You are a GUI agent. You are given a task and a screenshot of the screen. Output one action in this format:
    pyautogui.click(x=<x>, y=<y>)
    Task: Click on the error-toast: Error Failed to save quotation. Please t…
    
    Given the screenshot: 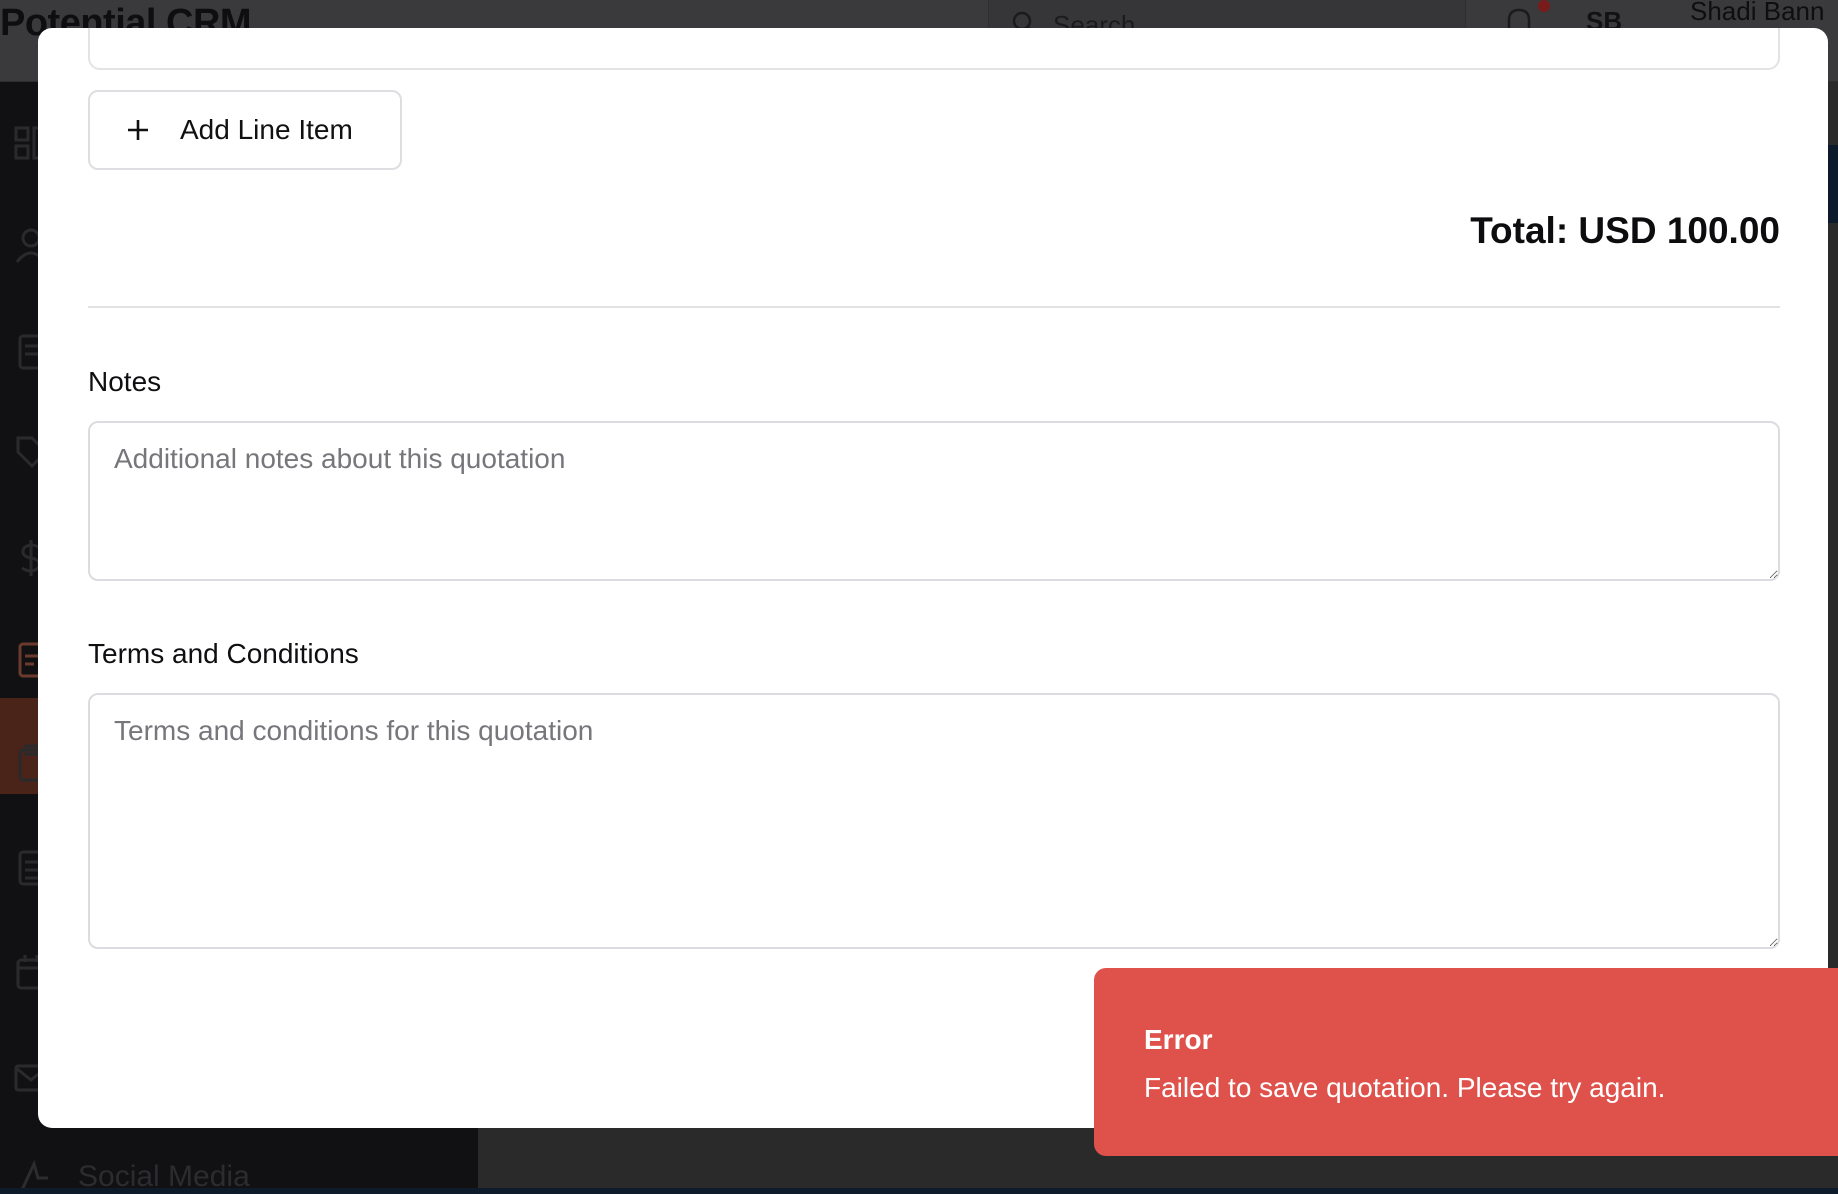 What is the action you would take?
    pyautogui.click(x=1466, y=1062)
    